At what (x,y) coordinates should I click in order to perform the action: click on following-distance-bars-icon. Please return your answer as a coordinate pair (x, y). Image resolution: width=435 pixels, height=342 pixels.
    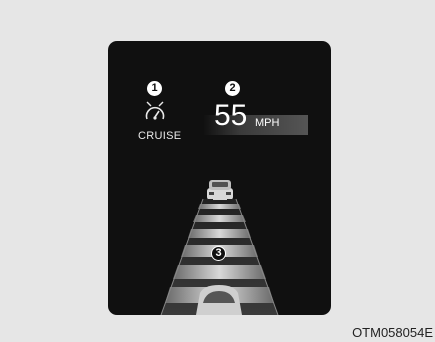
    Looking at the image, I should click on (219, 256).